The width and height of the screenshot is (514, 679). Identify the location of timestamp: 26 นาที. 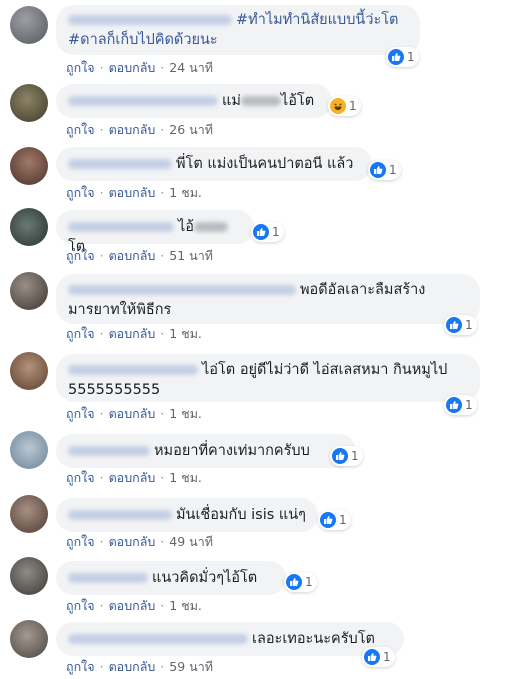
(191, 129).